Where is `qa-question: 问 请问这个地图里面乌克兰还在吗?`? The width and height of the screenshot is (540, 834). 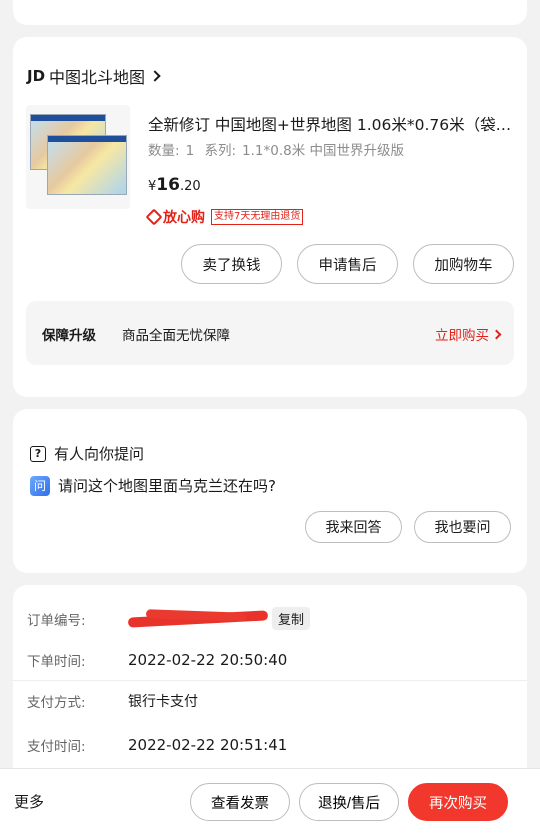 qa-question: 问 请问这个地图里面乌克兰还在吗? is located at coordinates (153, 485).